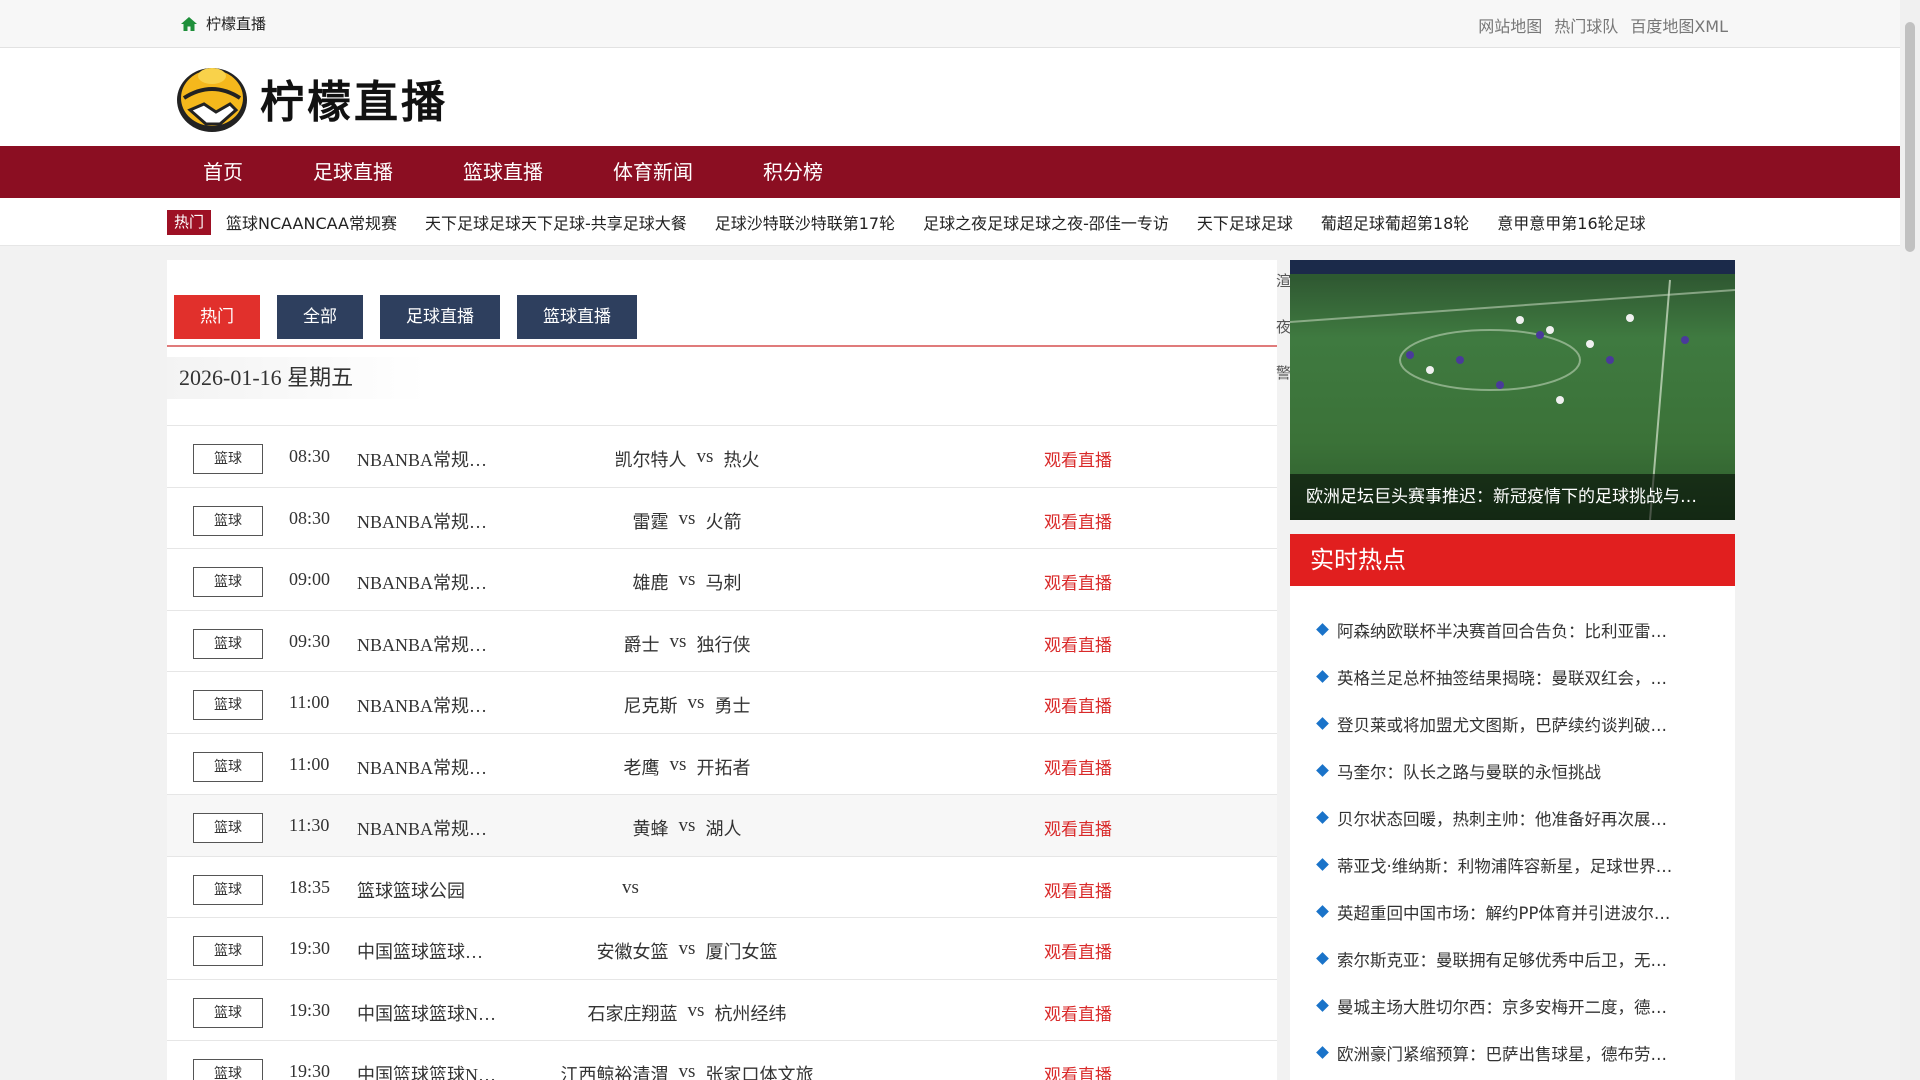 This screenshot has height=1080, width=1920. Describe the element at coordinates (309, 825) in the screenshot. I see `match-time: 11:30` at that location.